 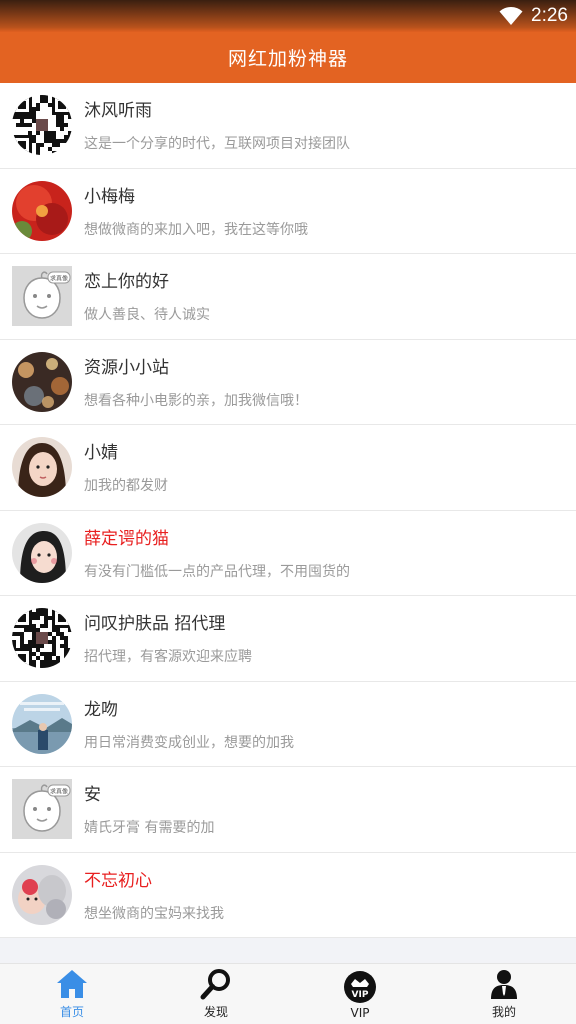 I want to click on contact-row: 小梅梅想做微商的来加入吧，我在这等你哦, so click(x=288, y=211).